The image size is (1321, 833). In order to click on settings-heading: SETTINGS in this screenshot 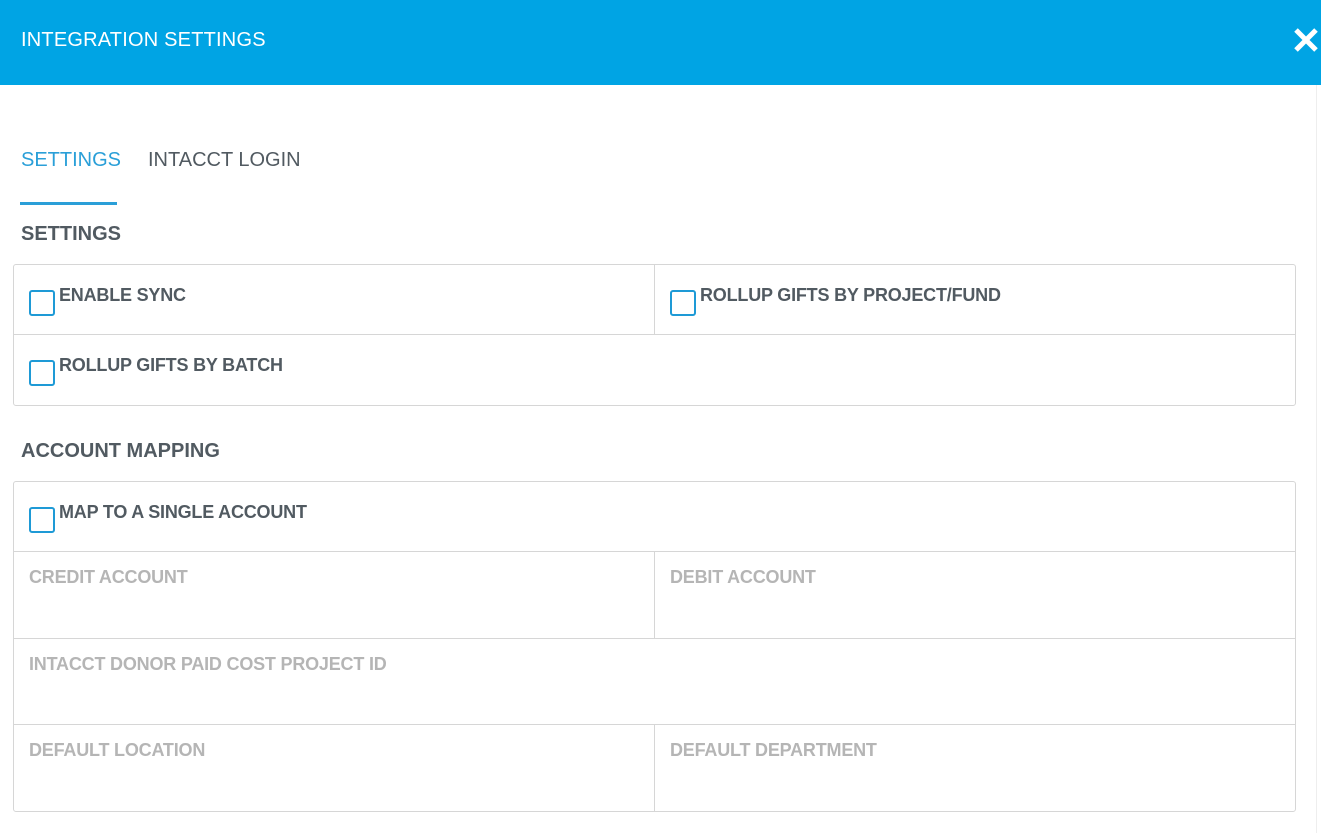, I will do `click(71, 234)`.